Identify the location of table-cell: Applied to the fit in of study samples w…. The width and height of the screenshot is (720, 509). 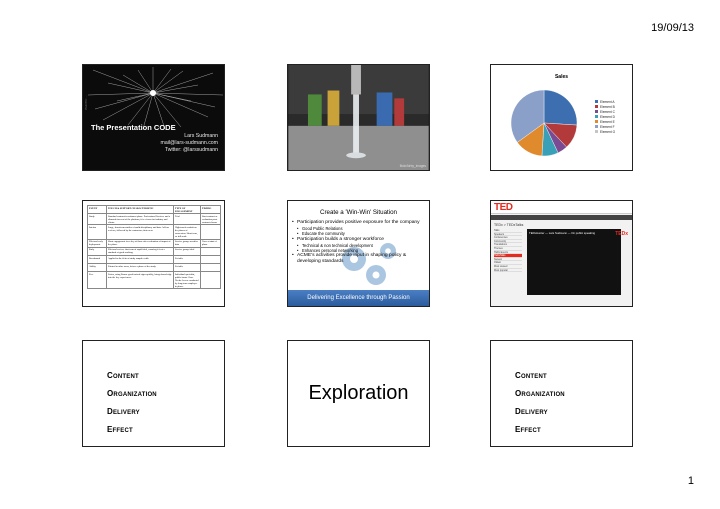
(140, 259).